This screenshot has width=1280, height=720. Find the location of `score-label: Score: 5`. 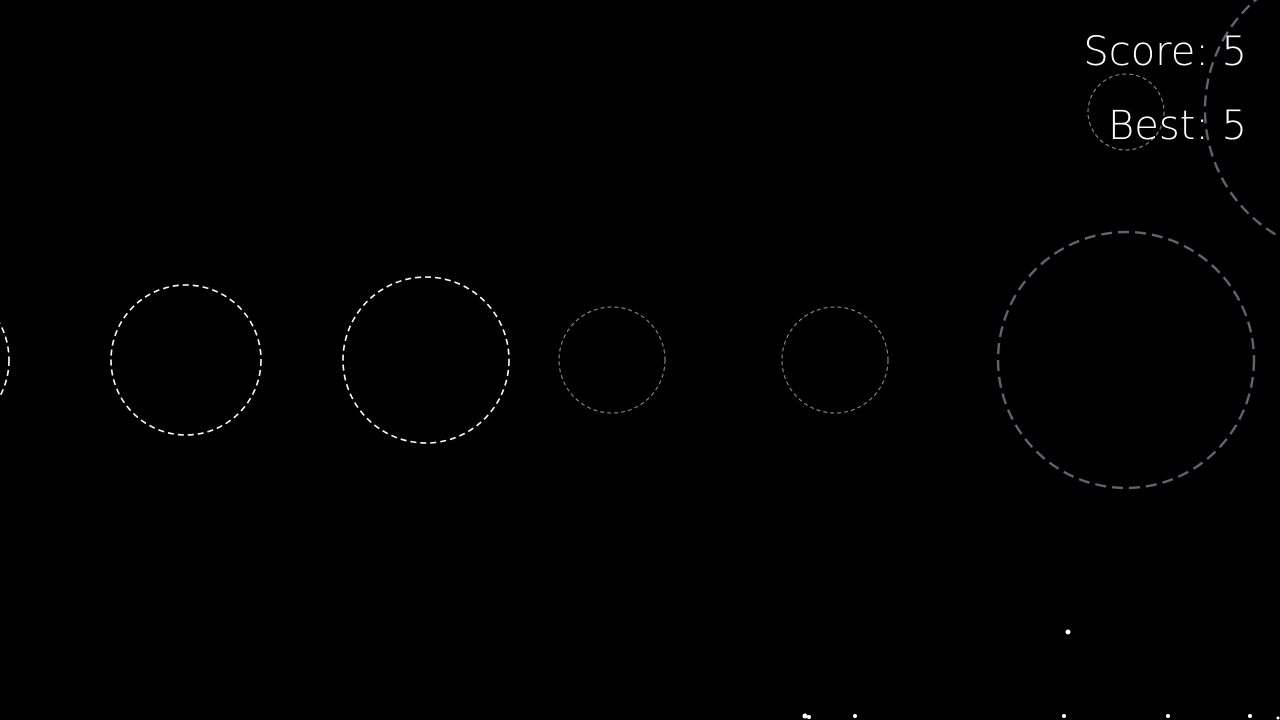

score-label: Score: 5 is located at coordinates (1165, 52).